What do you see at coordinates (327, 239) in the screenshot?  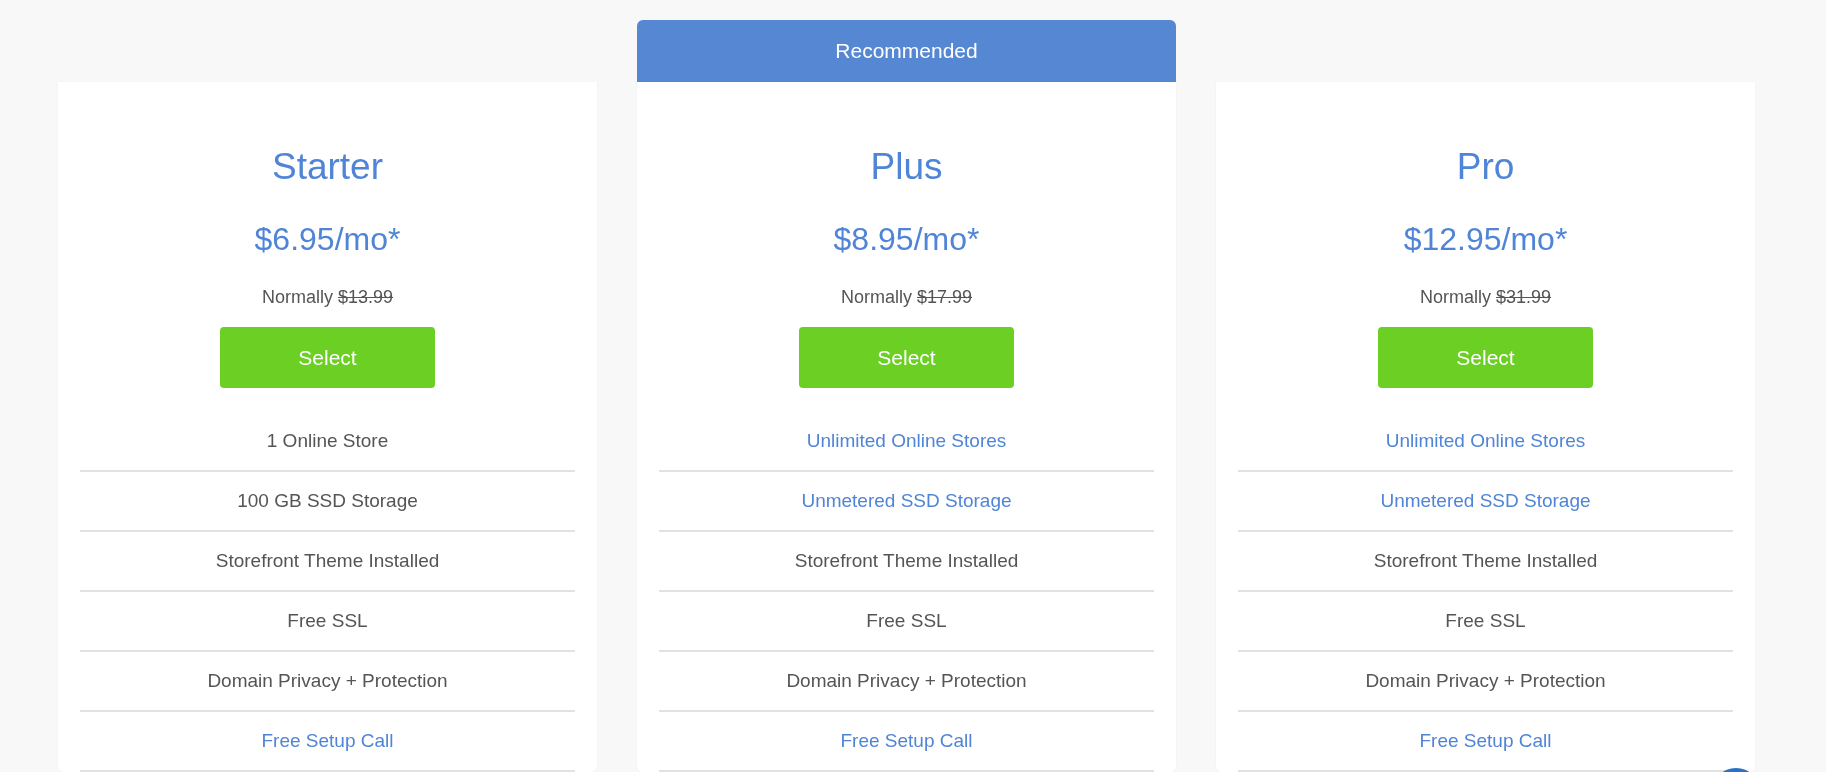 I see `plan-price: $6.95/mo*` at bounding box center [327, 239].